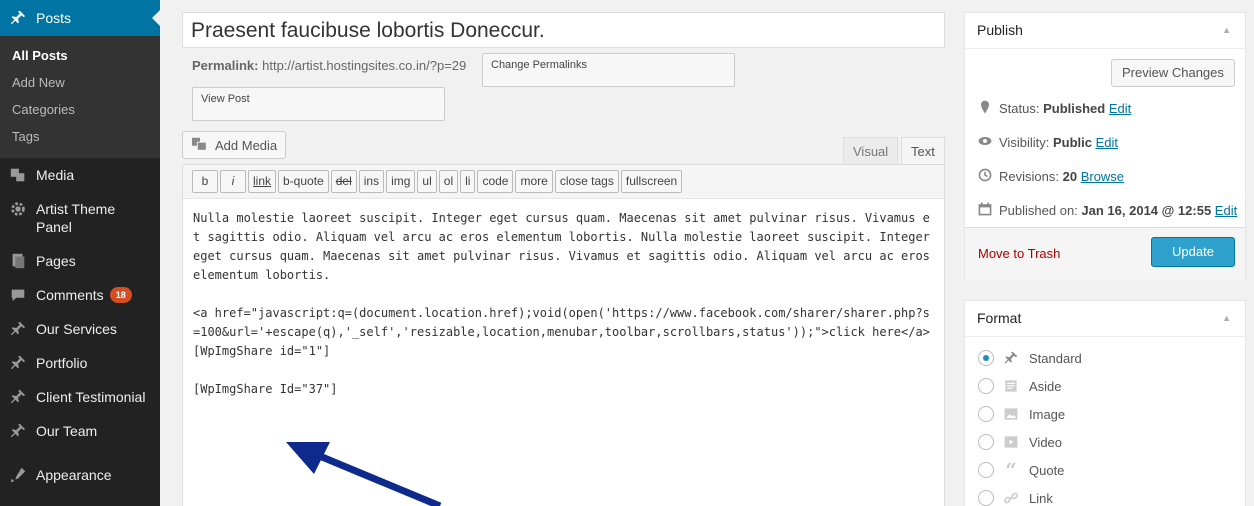  What do you see at coordinates (534, 181) in the screenshot?
I see `qt-more-button: more` at bounding box center [534, 181].